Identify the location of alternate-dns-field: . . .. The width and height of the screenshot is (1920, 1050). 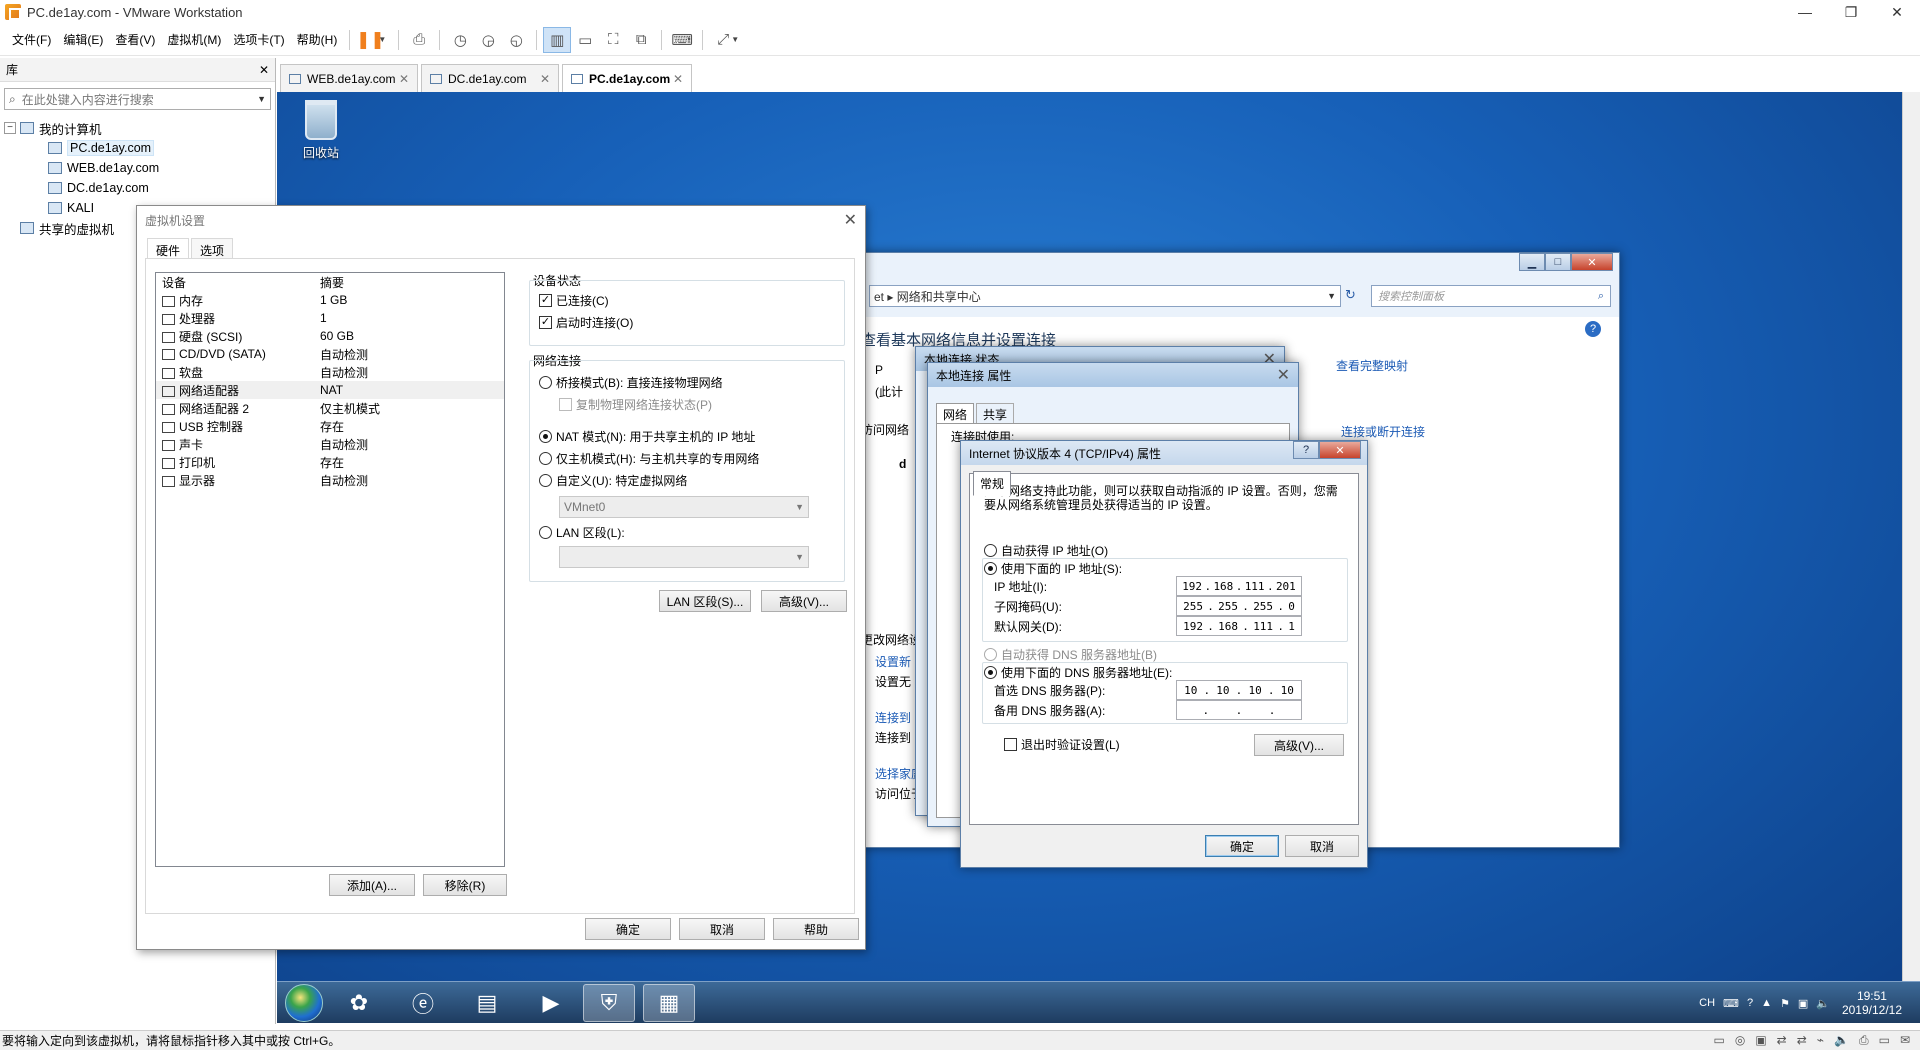
(1239, 710).